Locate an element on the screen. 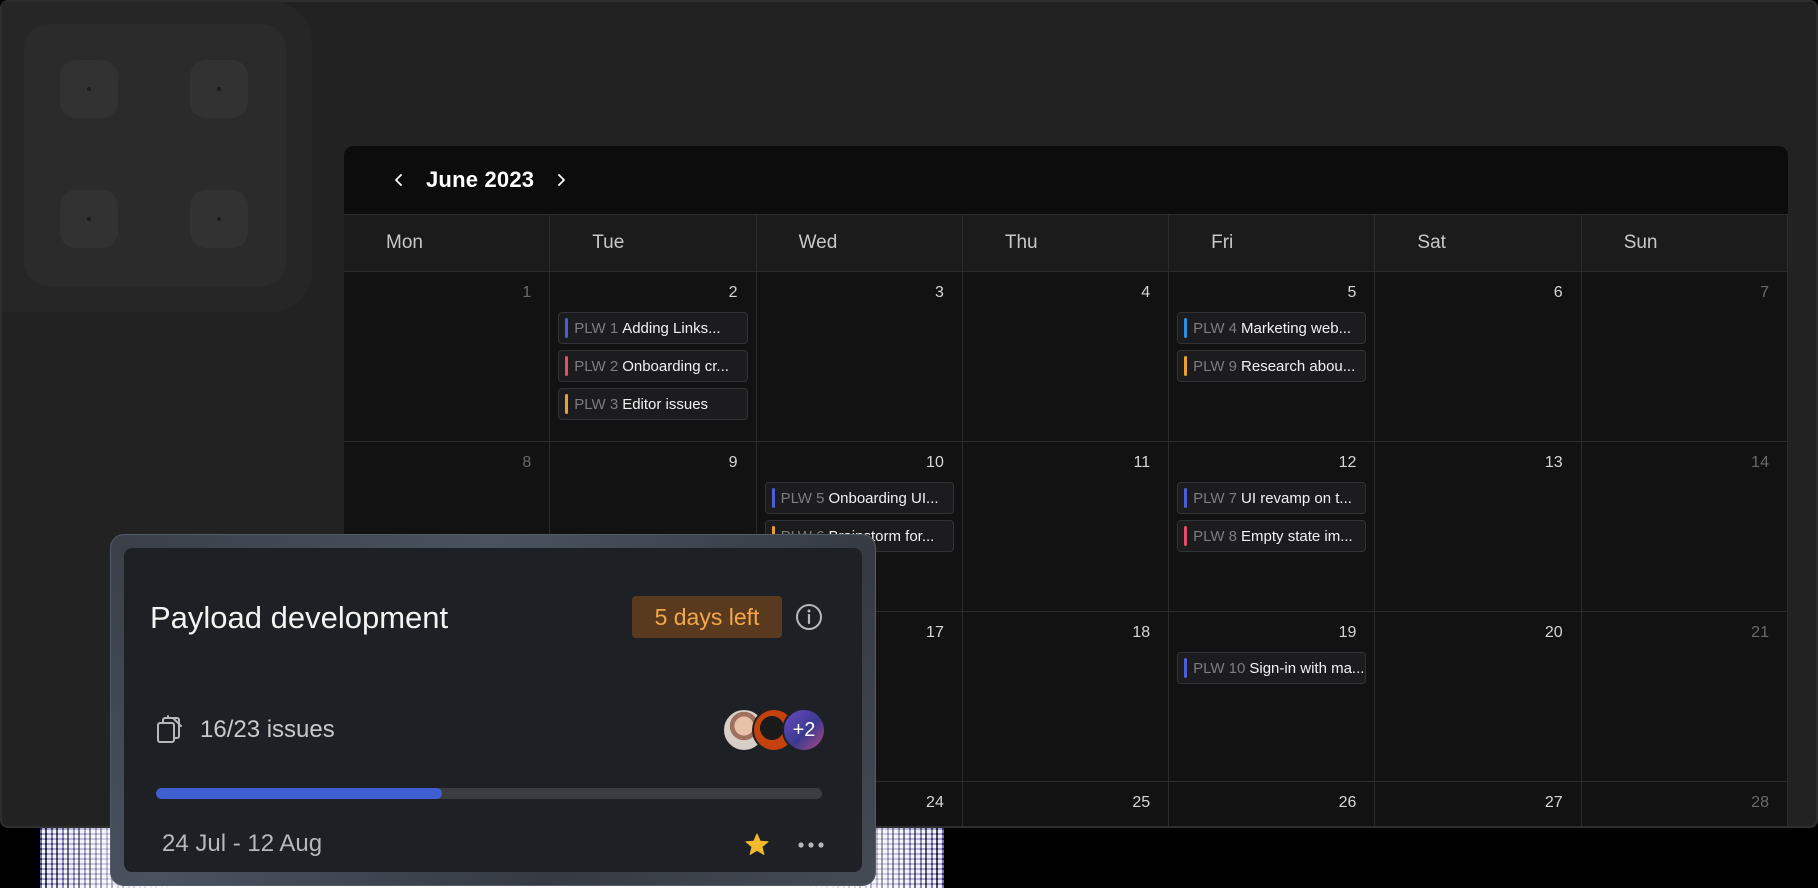 Image resolution: width=1818 pixels, height=888 pixels. day-number: 11 is located at coordinates (1142, 462).